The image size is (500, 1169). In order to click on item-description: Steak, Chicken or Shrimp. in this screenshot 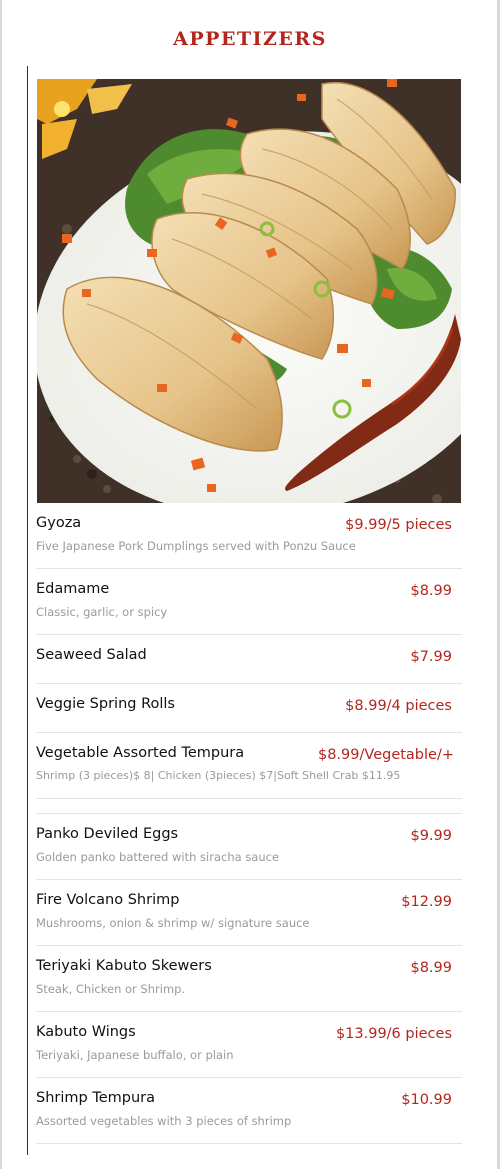, I will do `click(111, 989)`.